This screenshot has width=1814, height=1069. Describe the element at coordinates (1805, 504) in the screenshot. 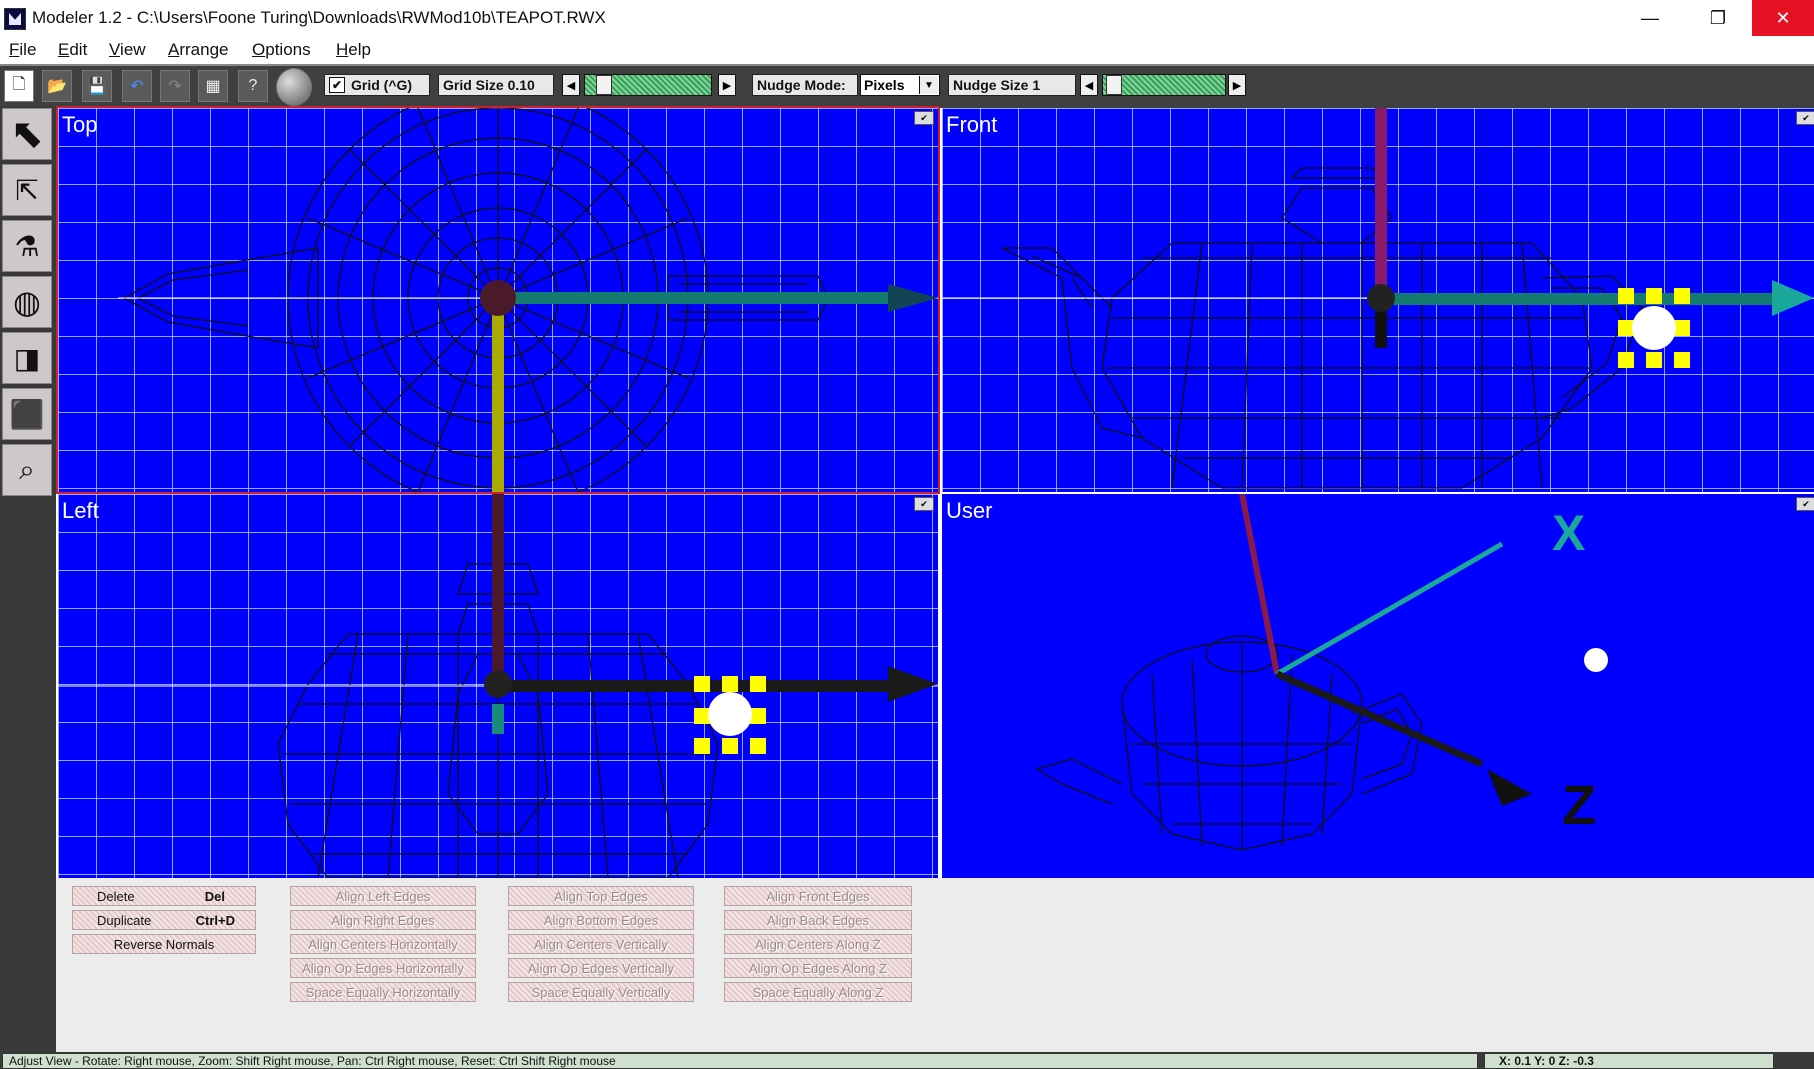

I see `viewport-user-menu: ✔` at that location.